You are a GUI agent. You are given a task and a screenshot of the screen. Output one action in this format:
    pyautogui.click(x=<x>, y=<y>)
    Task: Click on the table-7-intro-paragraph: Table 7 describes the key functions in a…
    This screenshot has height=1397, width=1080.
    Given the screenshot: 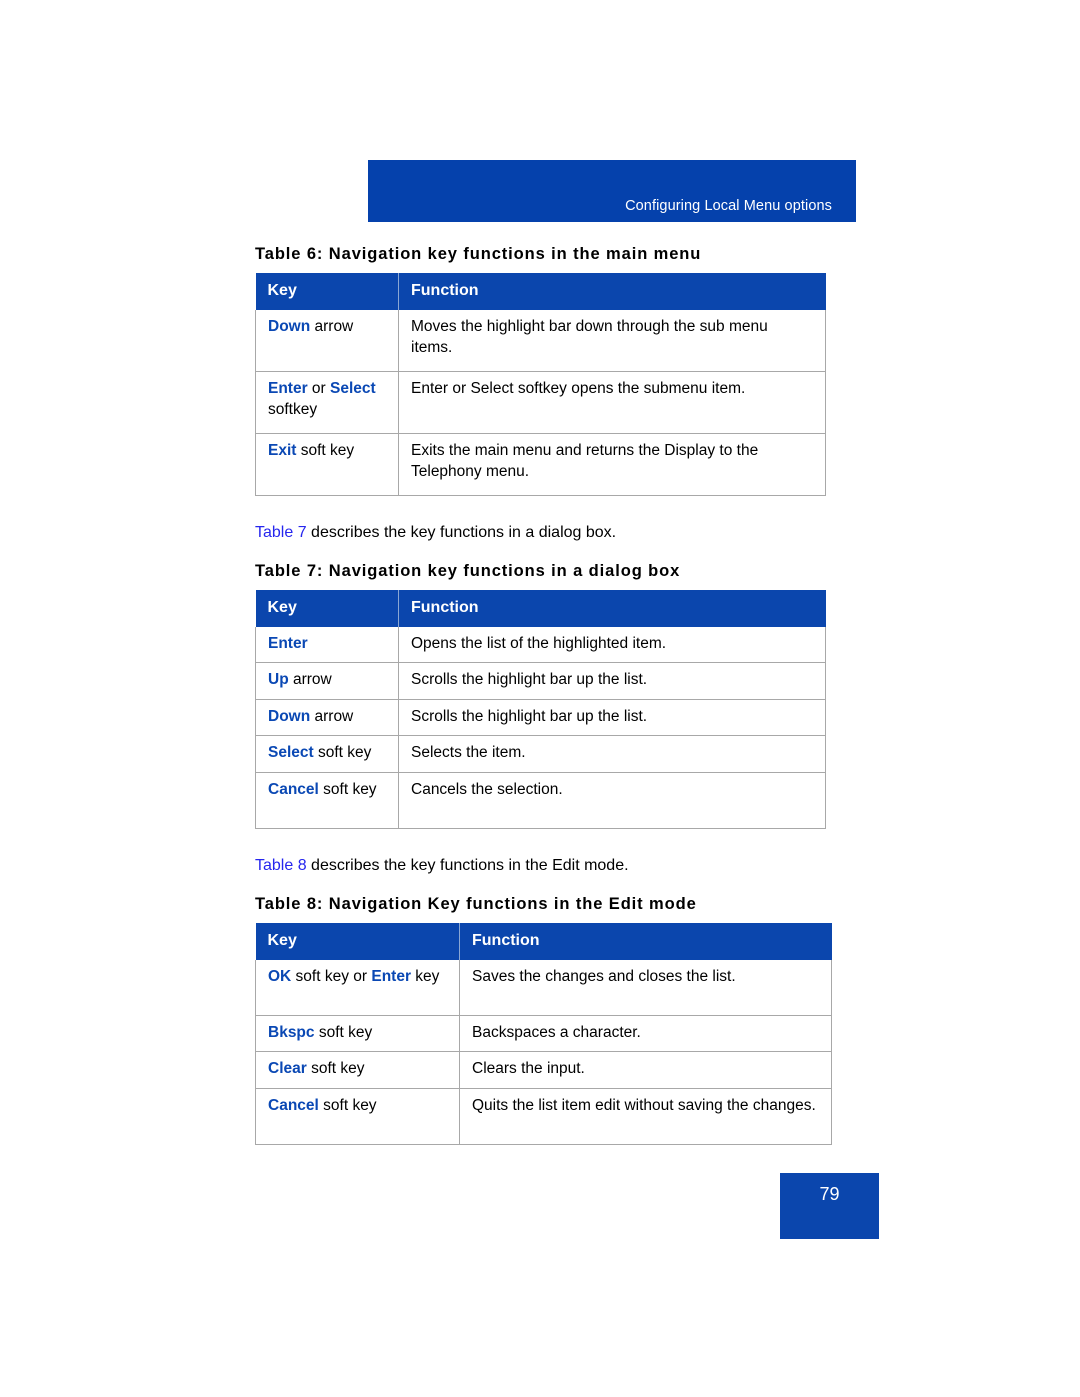 What is the action you would take?
    pyautogui.click(x=555, y=533)
    